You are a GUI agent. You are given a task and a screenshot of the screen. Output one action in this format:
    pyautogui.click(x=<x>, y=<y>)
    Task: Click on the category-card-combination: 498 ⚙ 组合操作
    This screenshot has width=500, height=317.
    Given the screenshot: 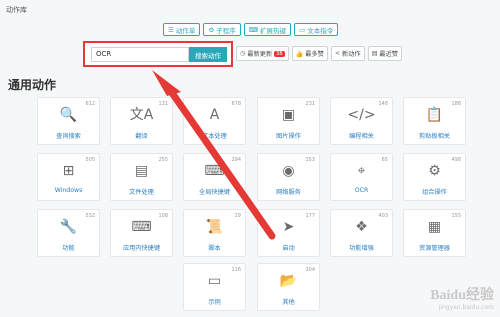 What is the action you would take?
    pyautogui.click(x=434, y=177)
    